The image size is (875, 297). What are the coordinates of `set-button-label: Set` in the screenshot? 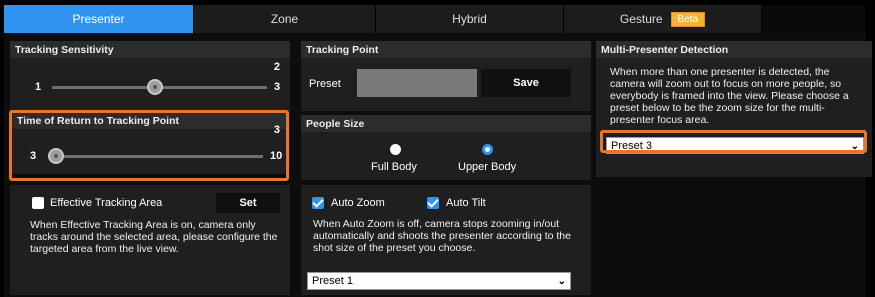 It's located at (248, 203).